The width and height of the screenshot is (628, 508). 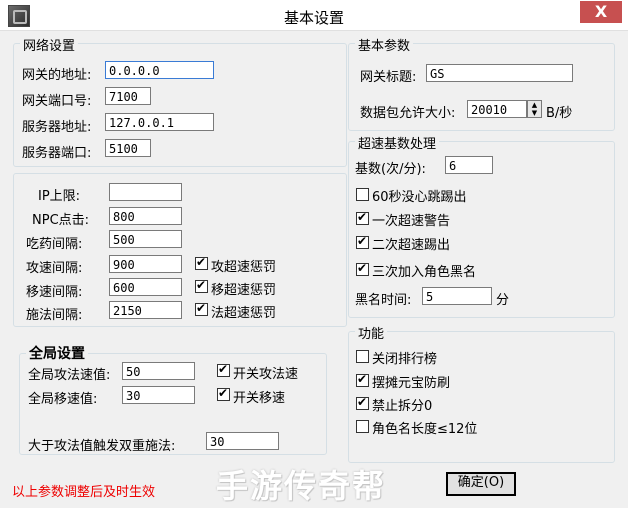 What do you see at coordinates (383, 300) in the screenshot?
I see `blacklist-time-label: 黑名时间:` at bounding box center [383, 300].